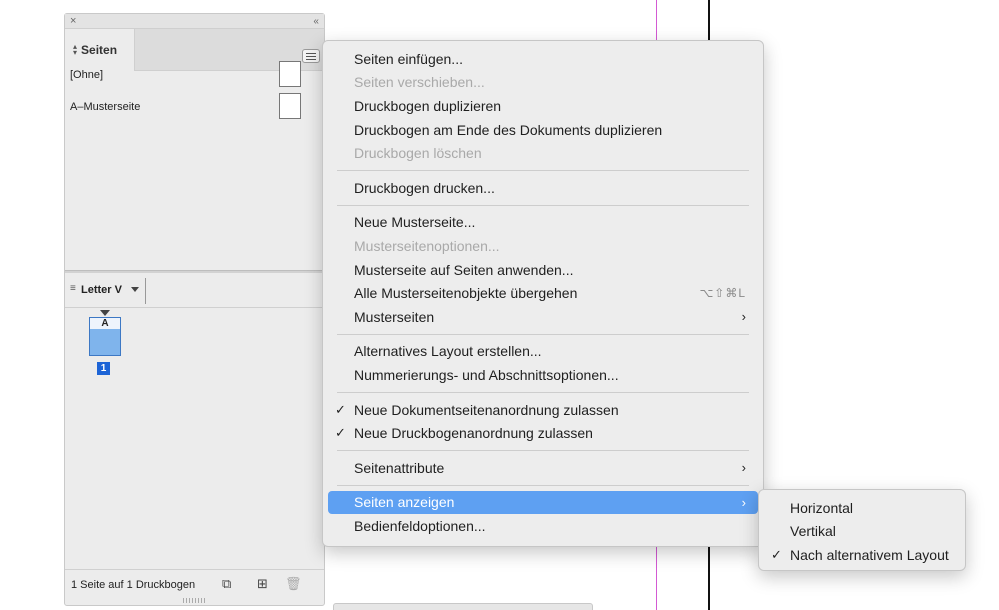  I want to click on menu-item-label: Horizontal, so click(822, 507).